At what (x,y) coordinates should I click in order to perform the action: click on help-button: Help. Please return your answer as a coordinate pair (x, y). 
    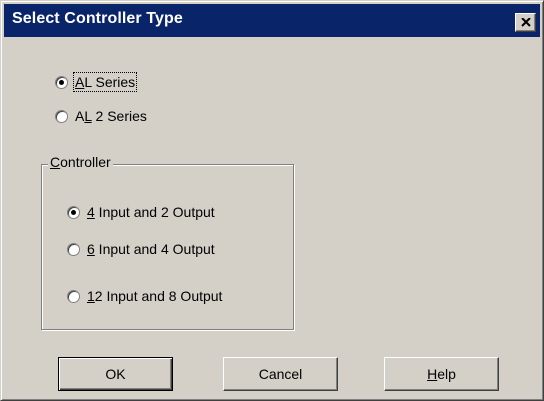
    Looking at the image, I should click on (441, 374).